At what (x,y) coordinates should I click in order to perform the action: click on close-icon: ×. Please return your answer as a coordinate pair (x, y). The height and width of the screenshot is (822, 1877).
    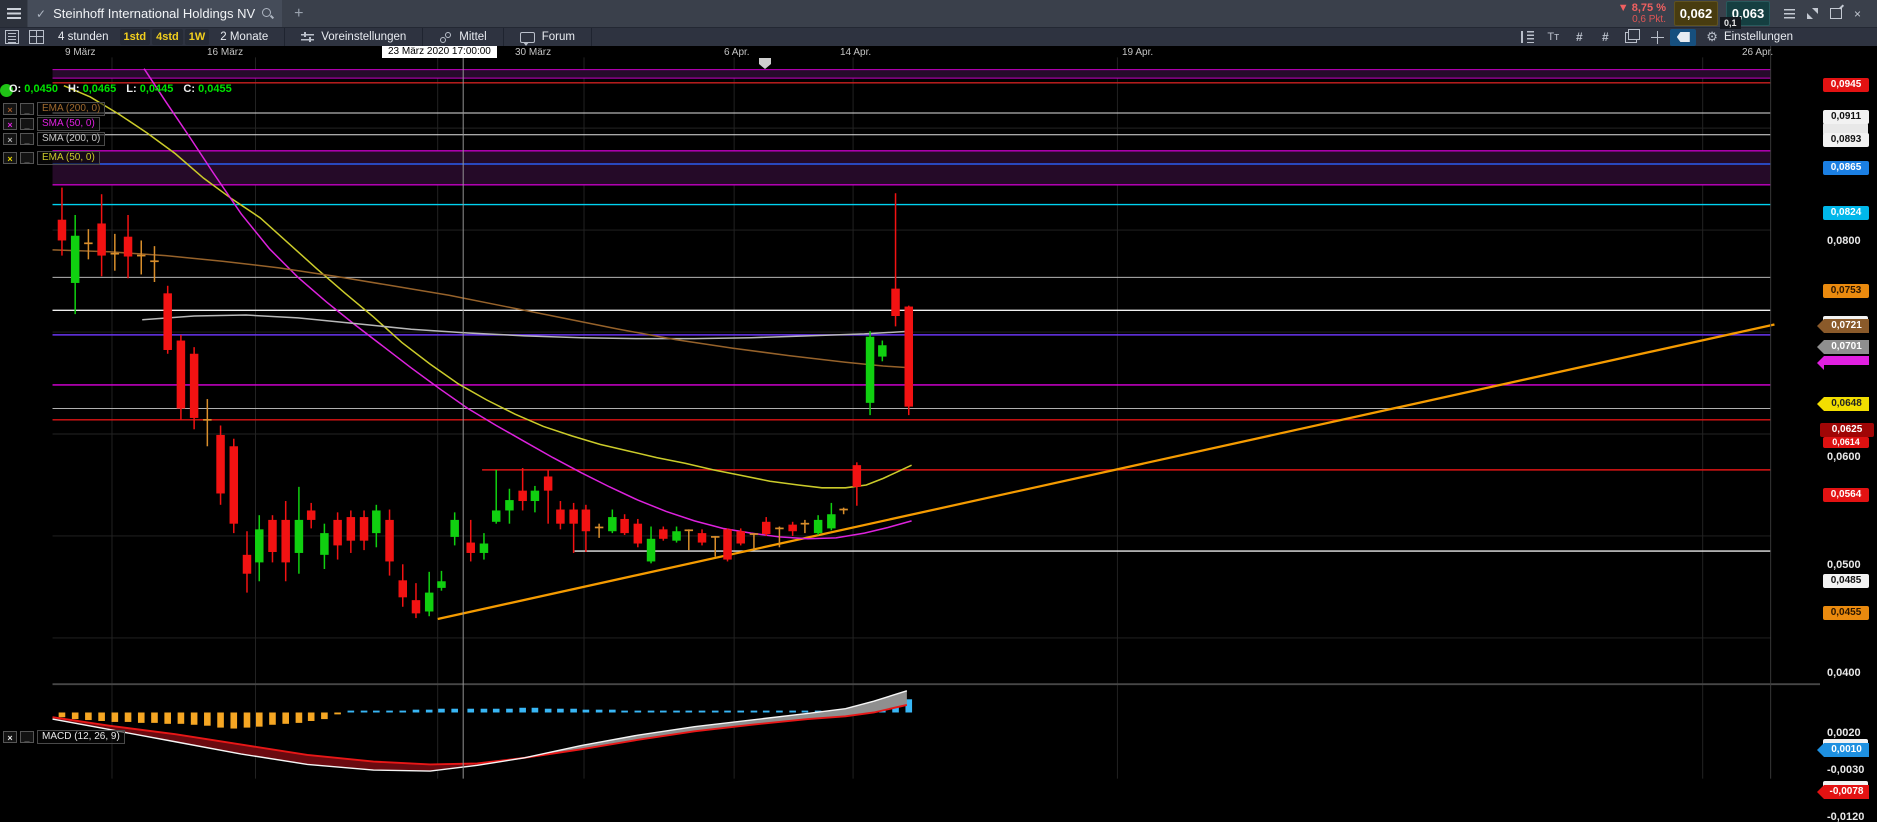
    Looking at the image, I should click on (1857, 14).